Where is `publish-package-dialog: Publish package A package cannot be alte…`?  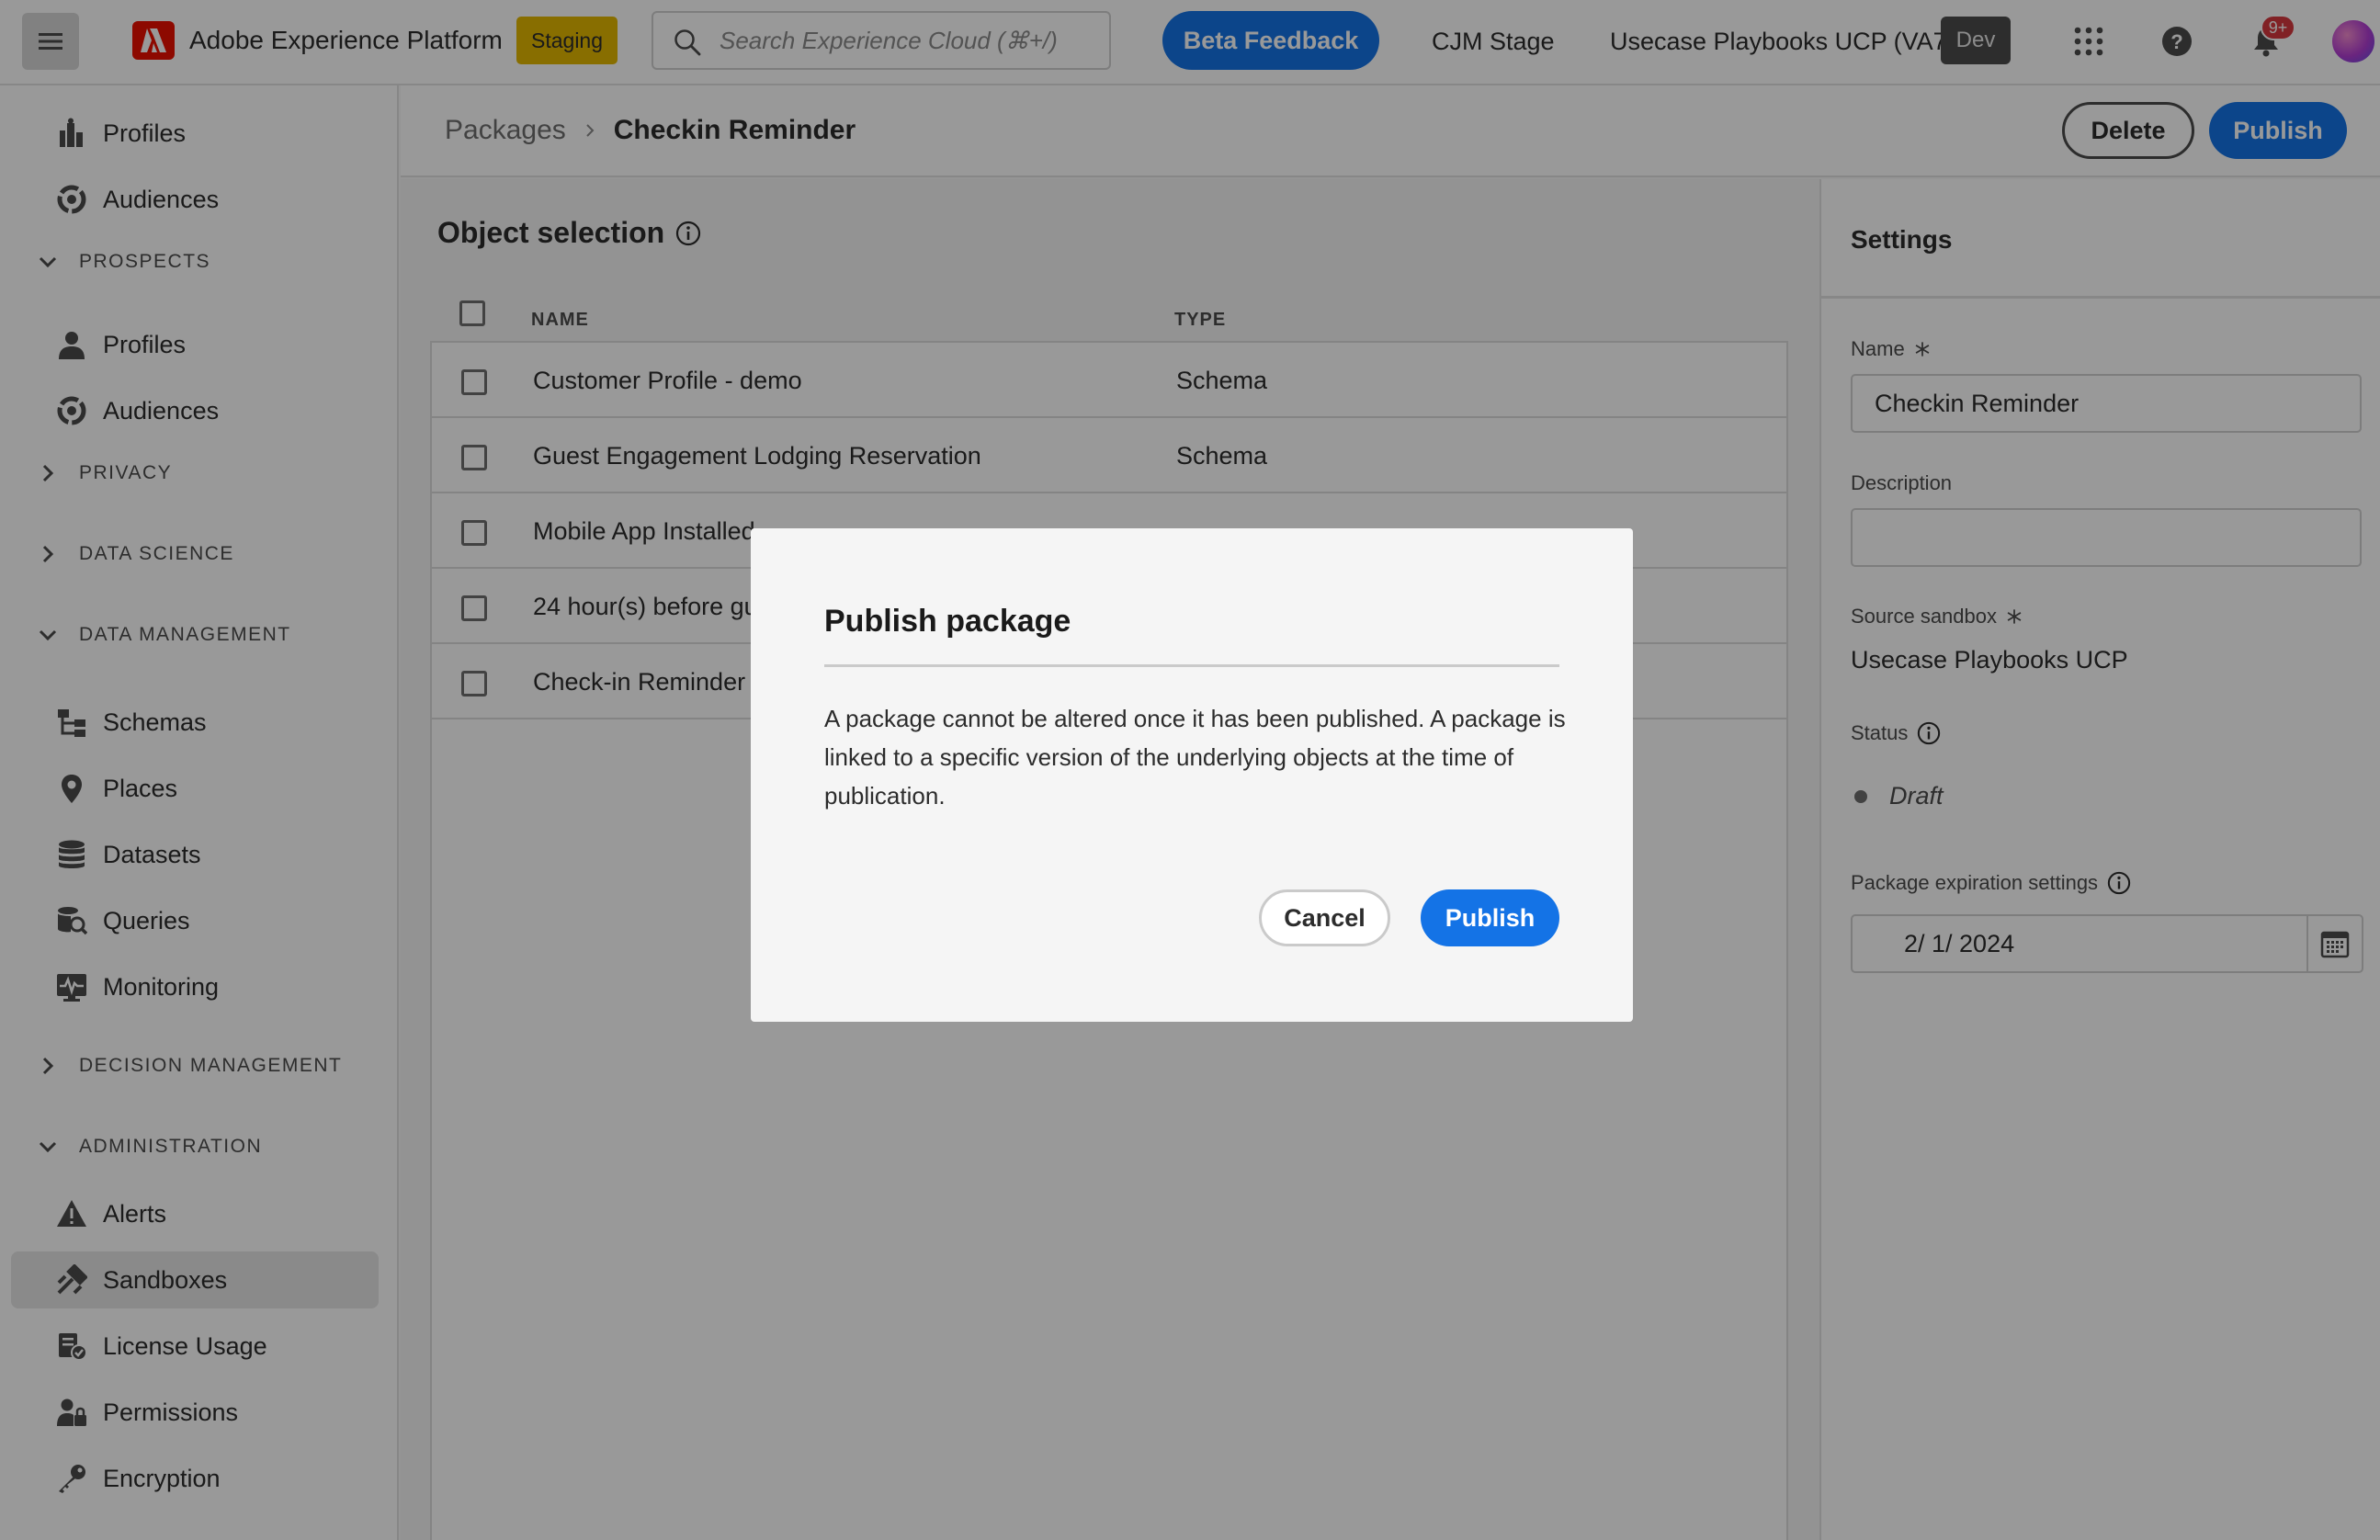
publish-package-dialog: Publish package A package cannot be alte… is located at coordinates (1192, 775).